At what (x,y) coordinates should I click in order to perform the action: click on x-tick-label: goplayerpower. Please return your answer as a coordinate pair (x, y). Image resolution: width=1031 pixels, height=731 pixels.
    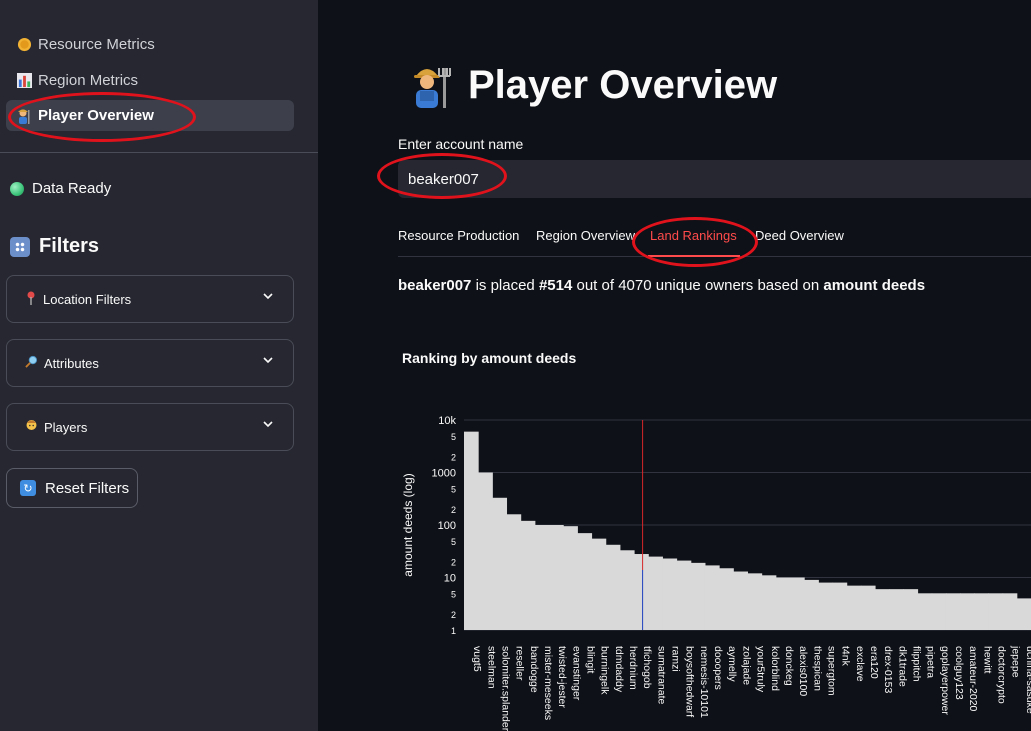
    Looking at the image, I should click on (945, 680).